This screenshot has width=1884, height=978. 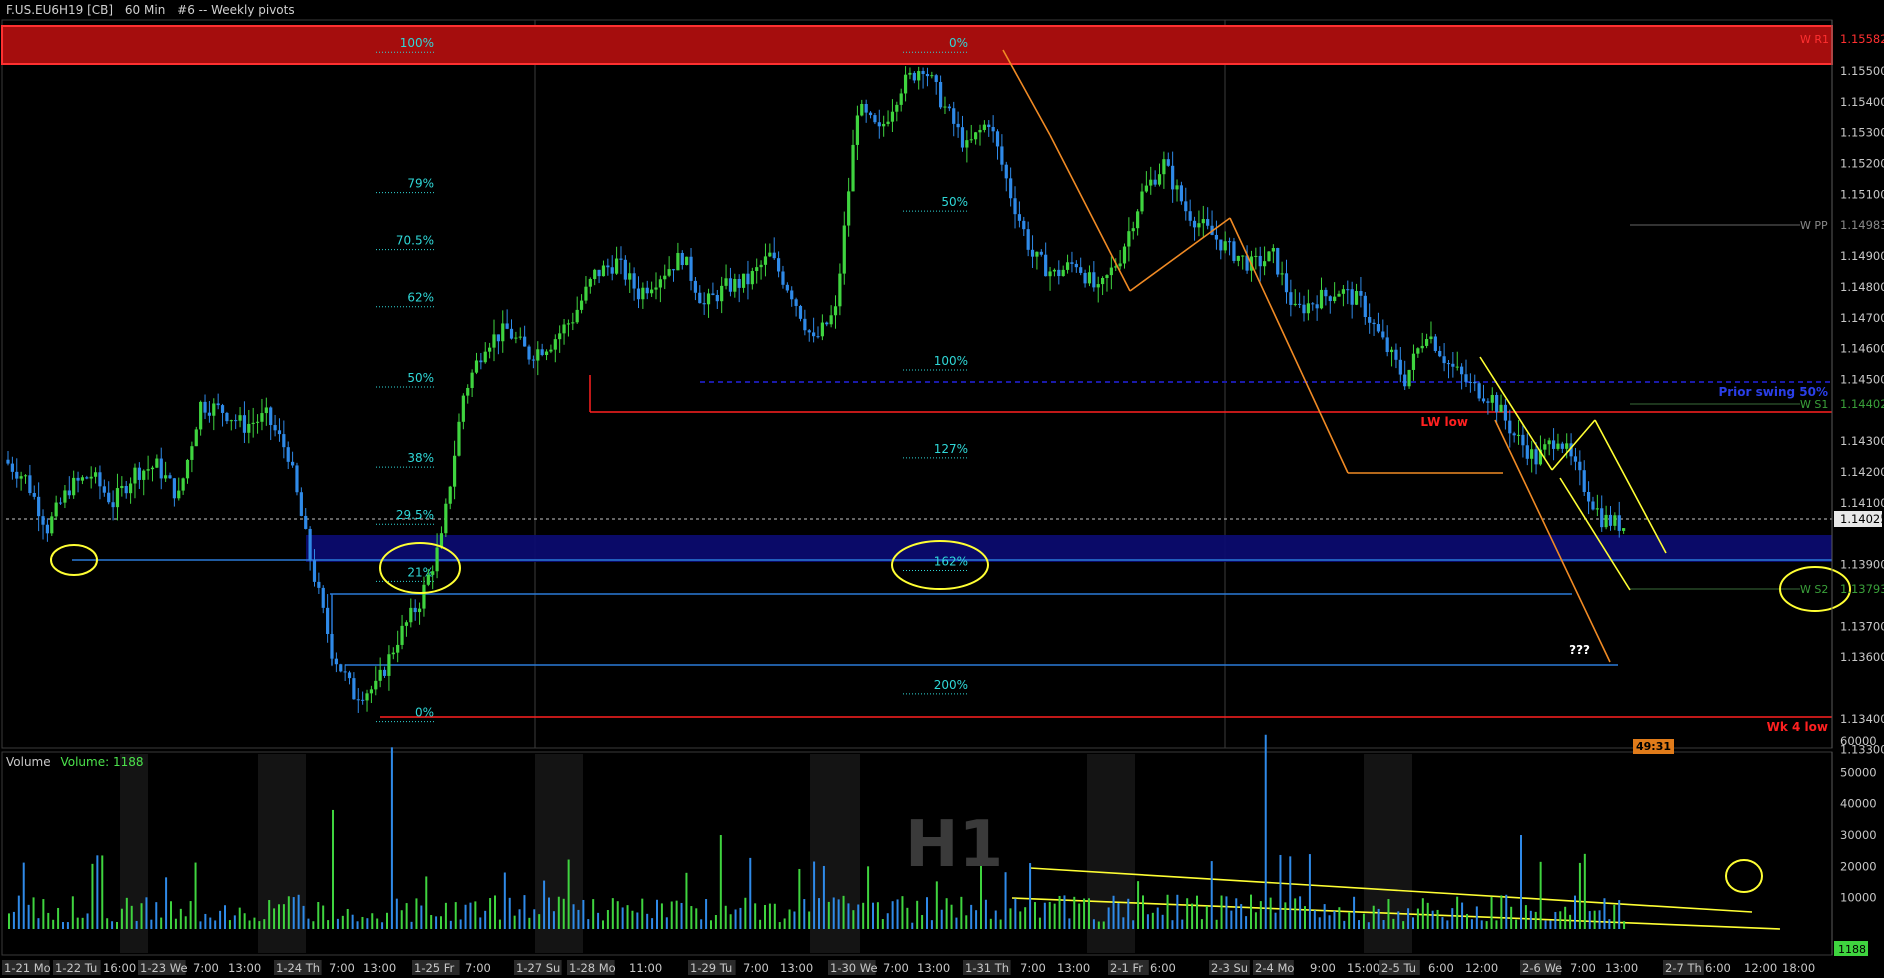 I want to click on support-zone, so click(x=1069, y=548).